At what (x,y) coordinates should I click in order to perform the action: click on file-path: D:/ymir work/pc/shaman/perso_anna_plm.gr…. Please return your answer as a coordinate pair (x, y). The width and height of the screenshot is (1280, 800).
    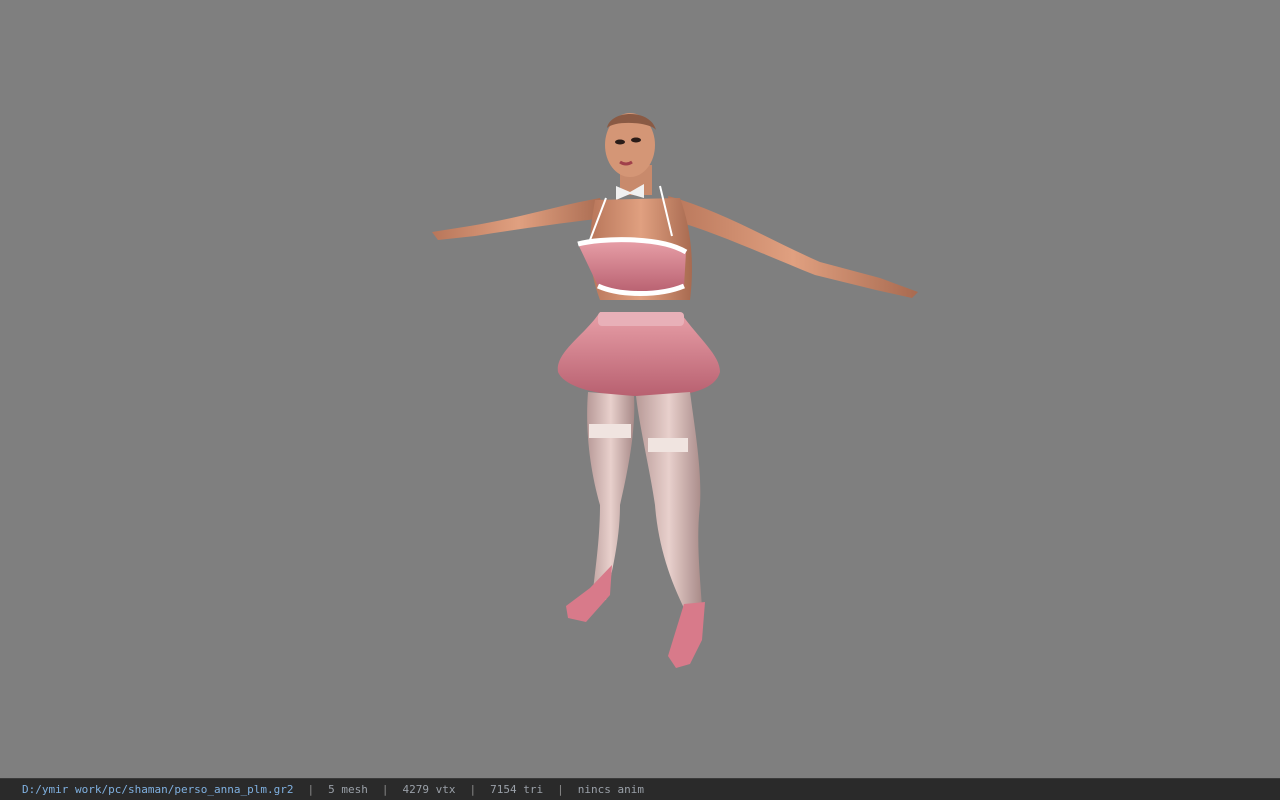
    Looking at the image, I should click on (158, 789).